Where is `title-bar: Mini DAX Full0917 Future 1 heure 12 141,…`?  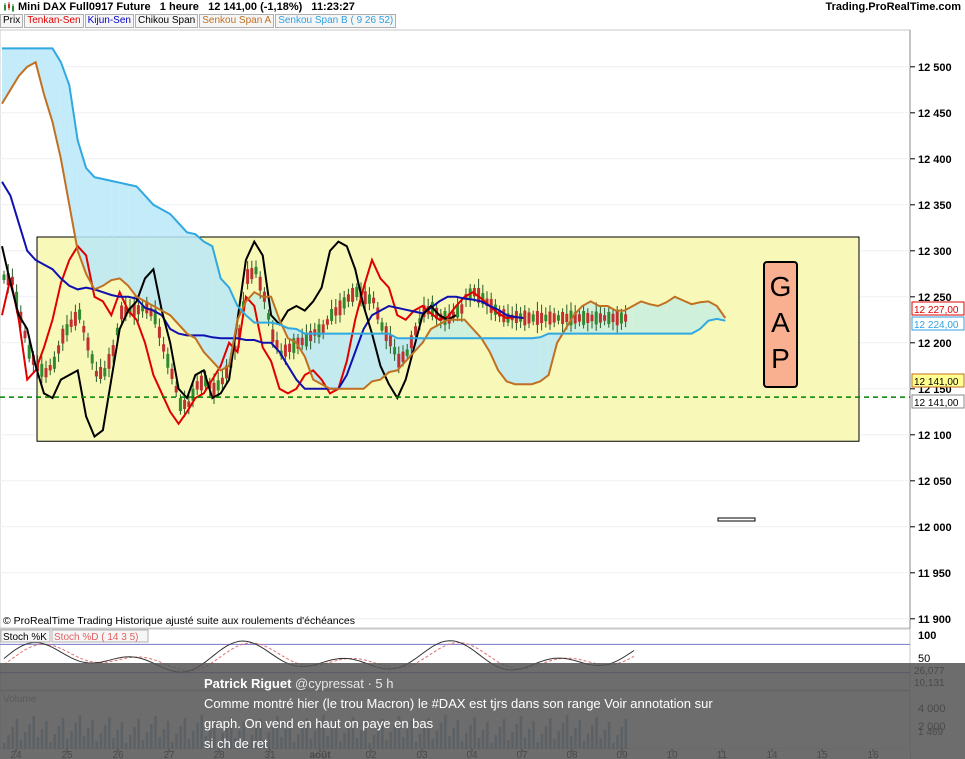
title-bar: Mini DAX Full0917 Future 1 heure 12 141,… is located at coordinates (482, 7).